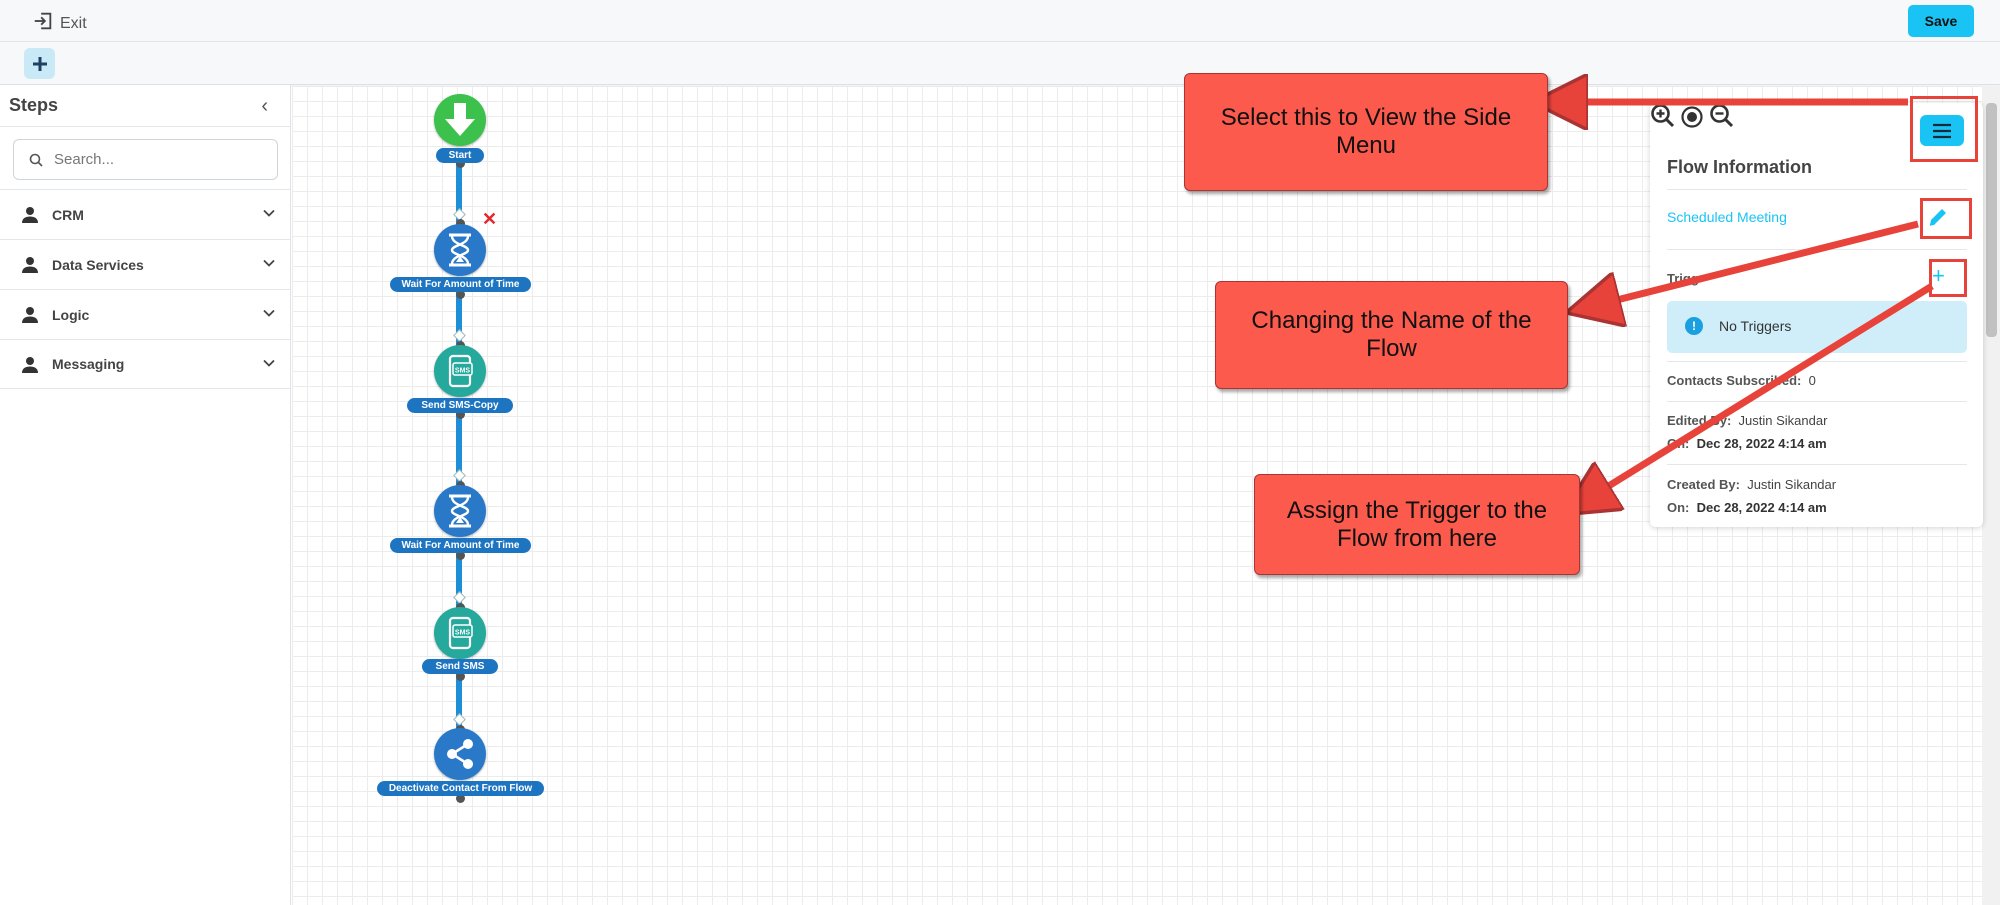 The width and height of the screenshot is (2000, 905). What do you see at coordinates (489, 219) in the screenshot?
I see `delete-node-icon: ✕` at bounding box center [489, 219].